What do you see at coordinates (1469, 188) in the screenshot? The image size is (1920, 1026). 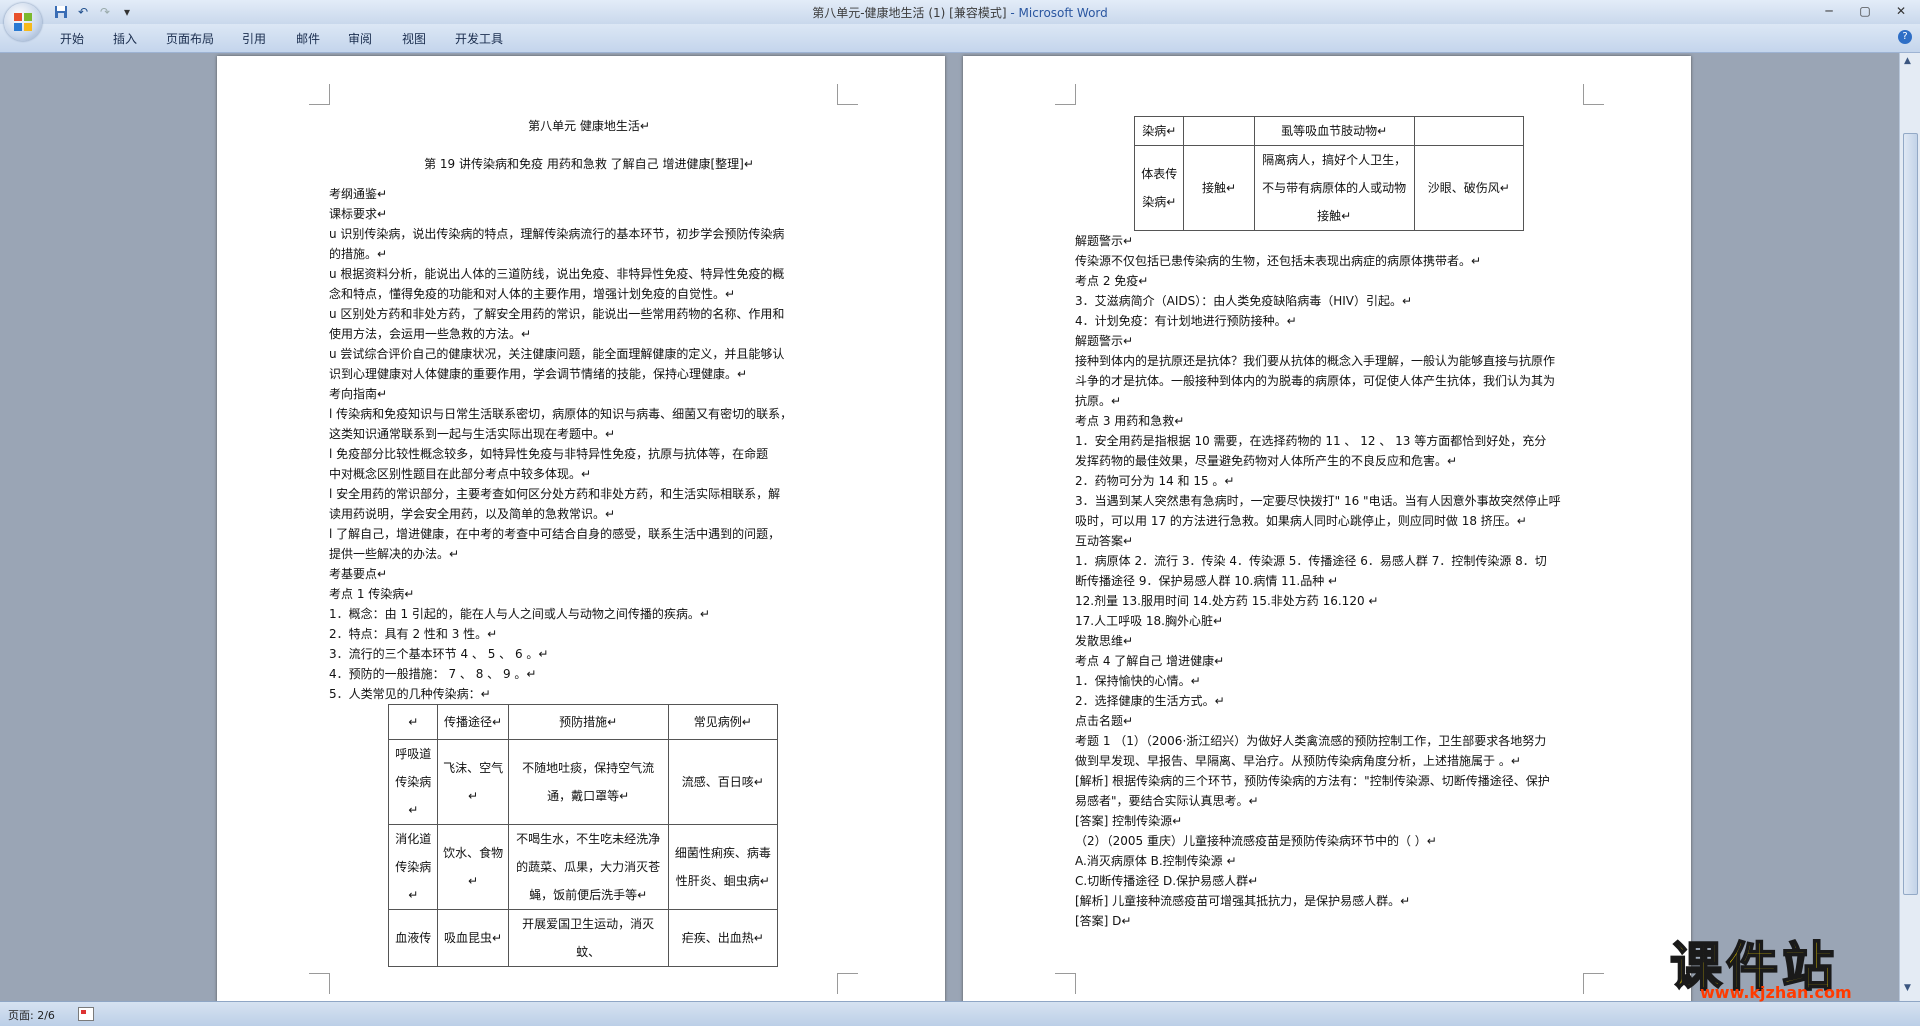 I see `table-cell: 沙眼、破伤风↵` at bounding box center [1469, 188].